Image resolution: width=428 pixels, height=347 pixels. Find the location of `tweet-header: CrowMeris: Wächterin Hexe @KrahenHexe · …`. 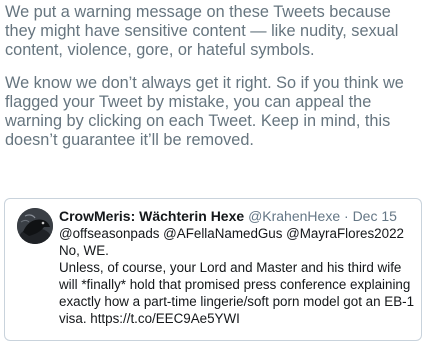

tweet-header: CrowMeris: Wächterin Hexe @KrahenHexe · … is located at coordinates (239, 216).